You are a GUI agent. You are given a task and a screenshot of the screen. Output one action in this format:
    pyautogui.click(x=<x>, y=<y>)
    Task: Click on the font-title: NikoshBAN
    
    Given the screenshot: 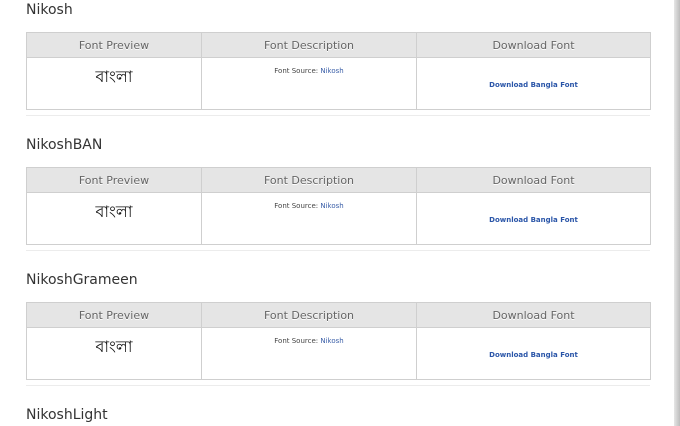 What is the action you would take?
    pyautogui.click(x=64, y=145)
    